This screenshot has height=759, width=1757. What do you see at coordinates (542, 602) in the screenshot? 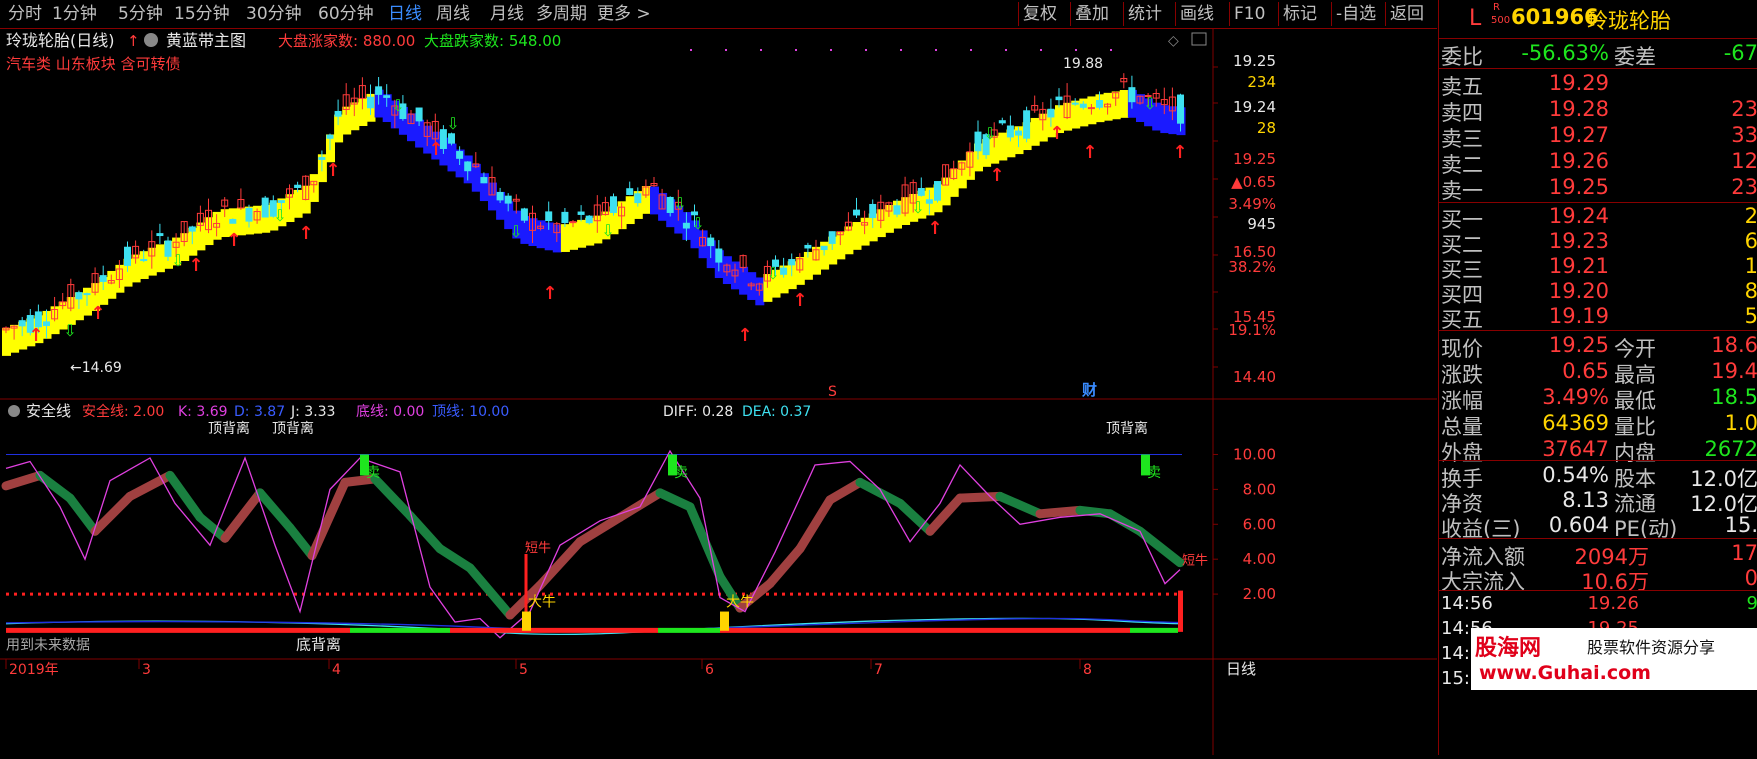
I see `big-bull-label: 大牛` at bounding box center [542, 602].